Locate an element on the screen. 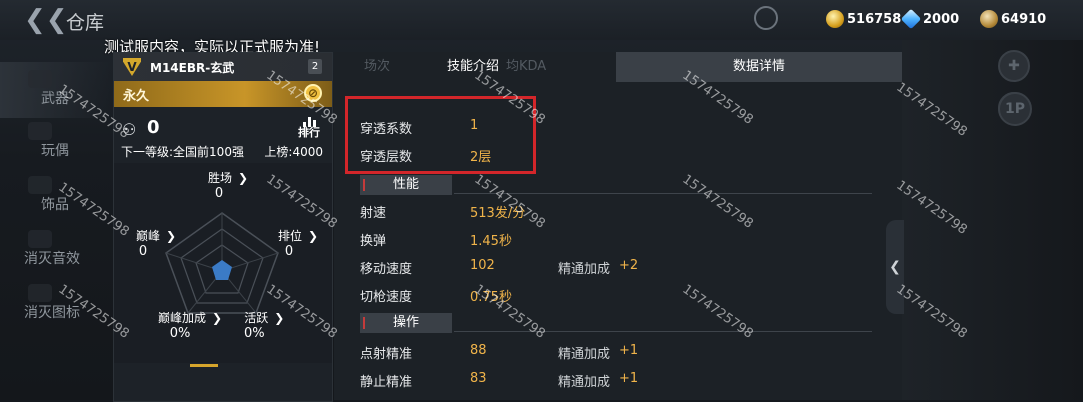 The width and height of the screenshot is (1083, 402). weapon-count-badge: 2 is located at coordinates (315, 66).